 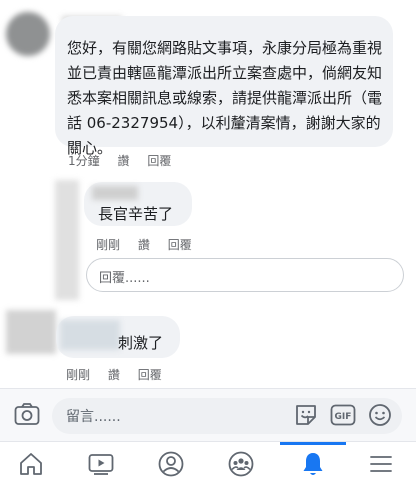 I want to click on video-icon, so click(x=101, y=464).